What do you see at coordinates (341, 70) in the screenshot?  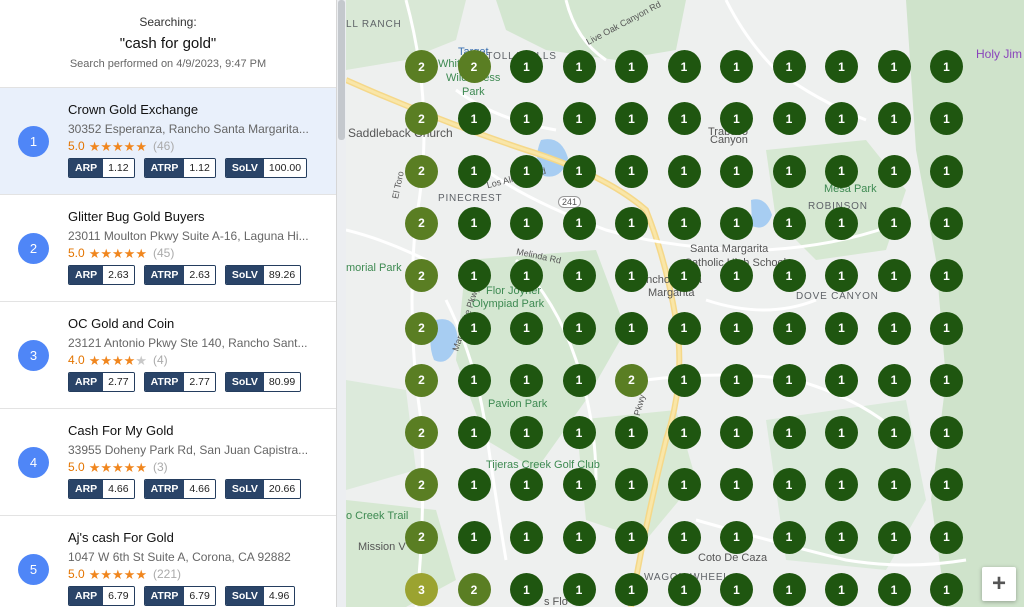 I see `sidebar-scrollbar-thumb` at bounding box center [341, 70].